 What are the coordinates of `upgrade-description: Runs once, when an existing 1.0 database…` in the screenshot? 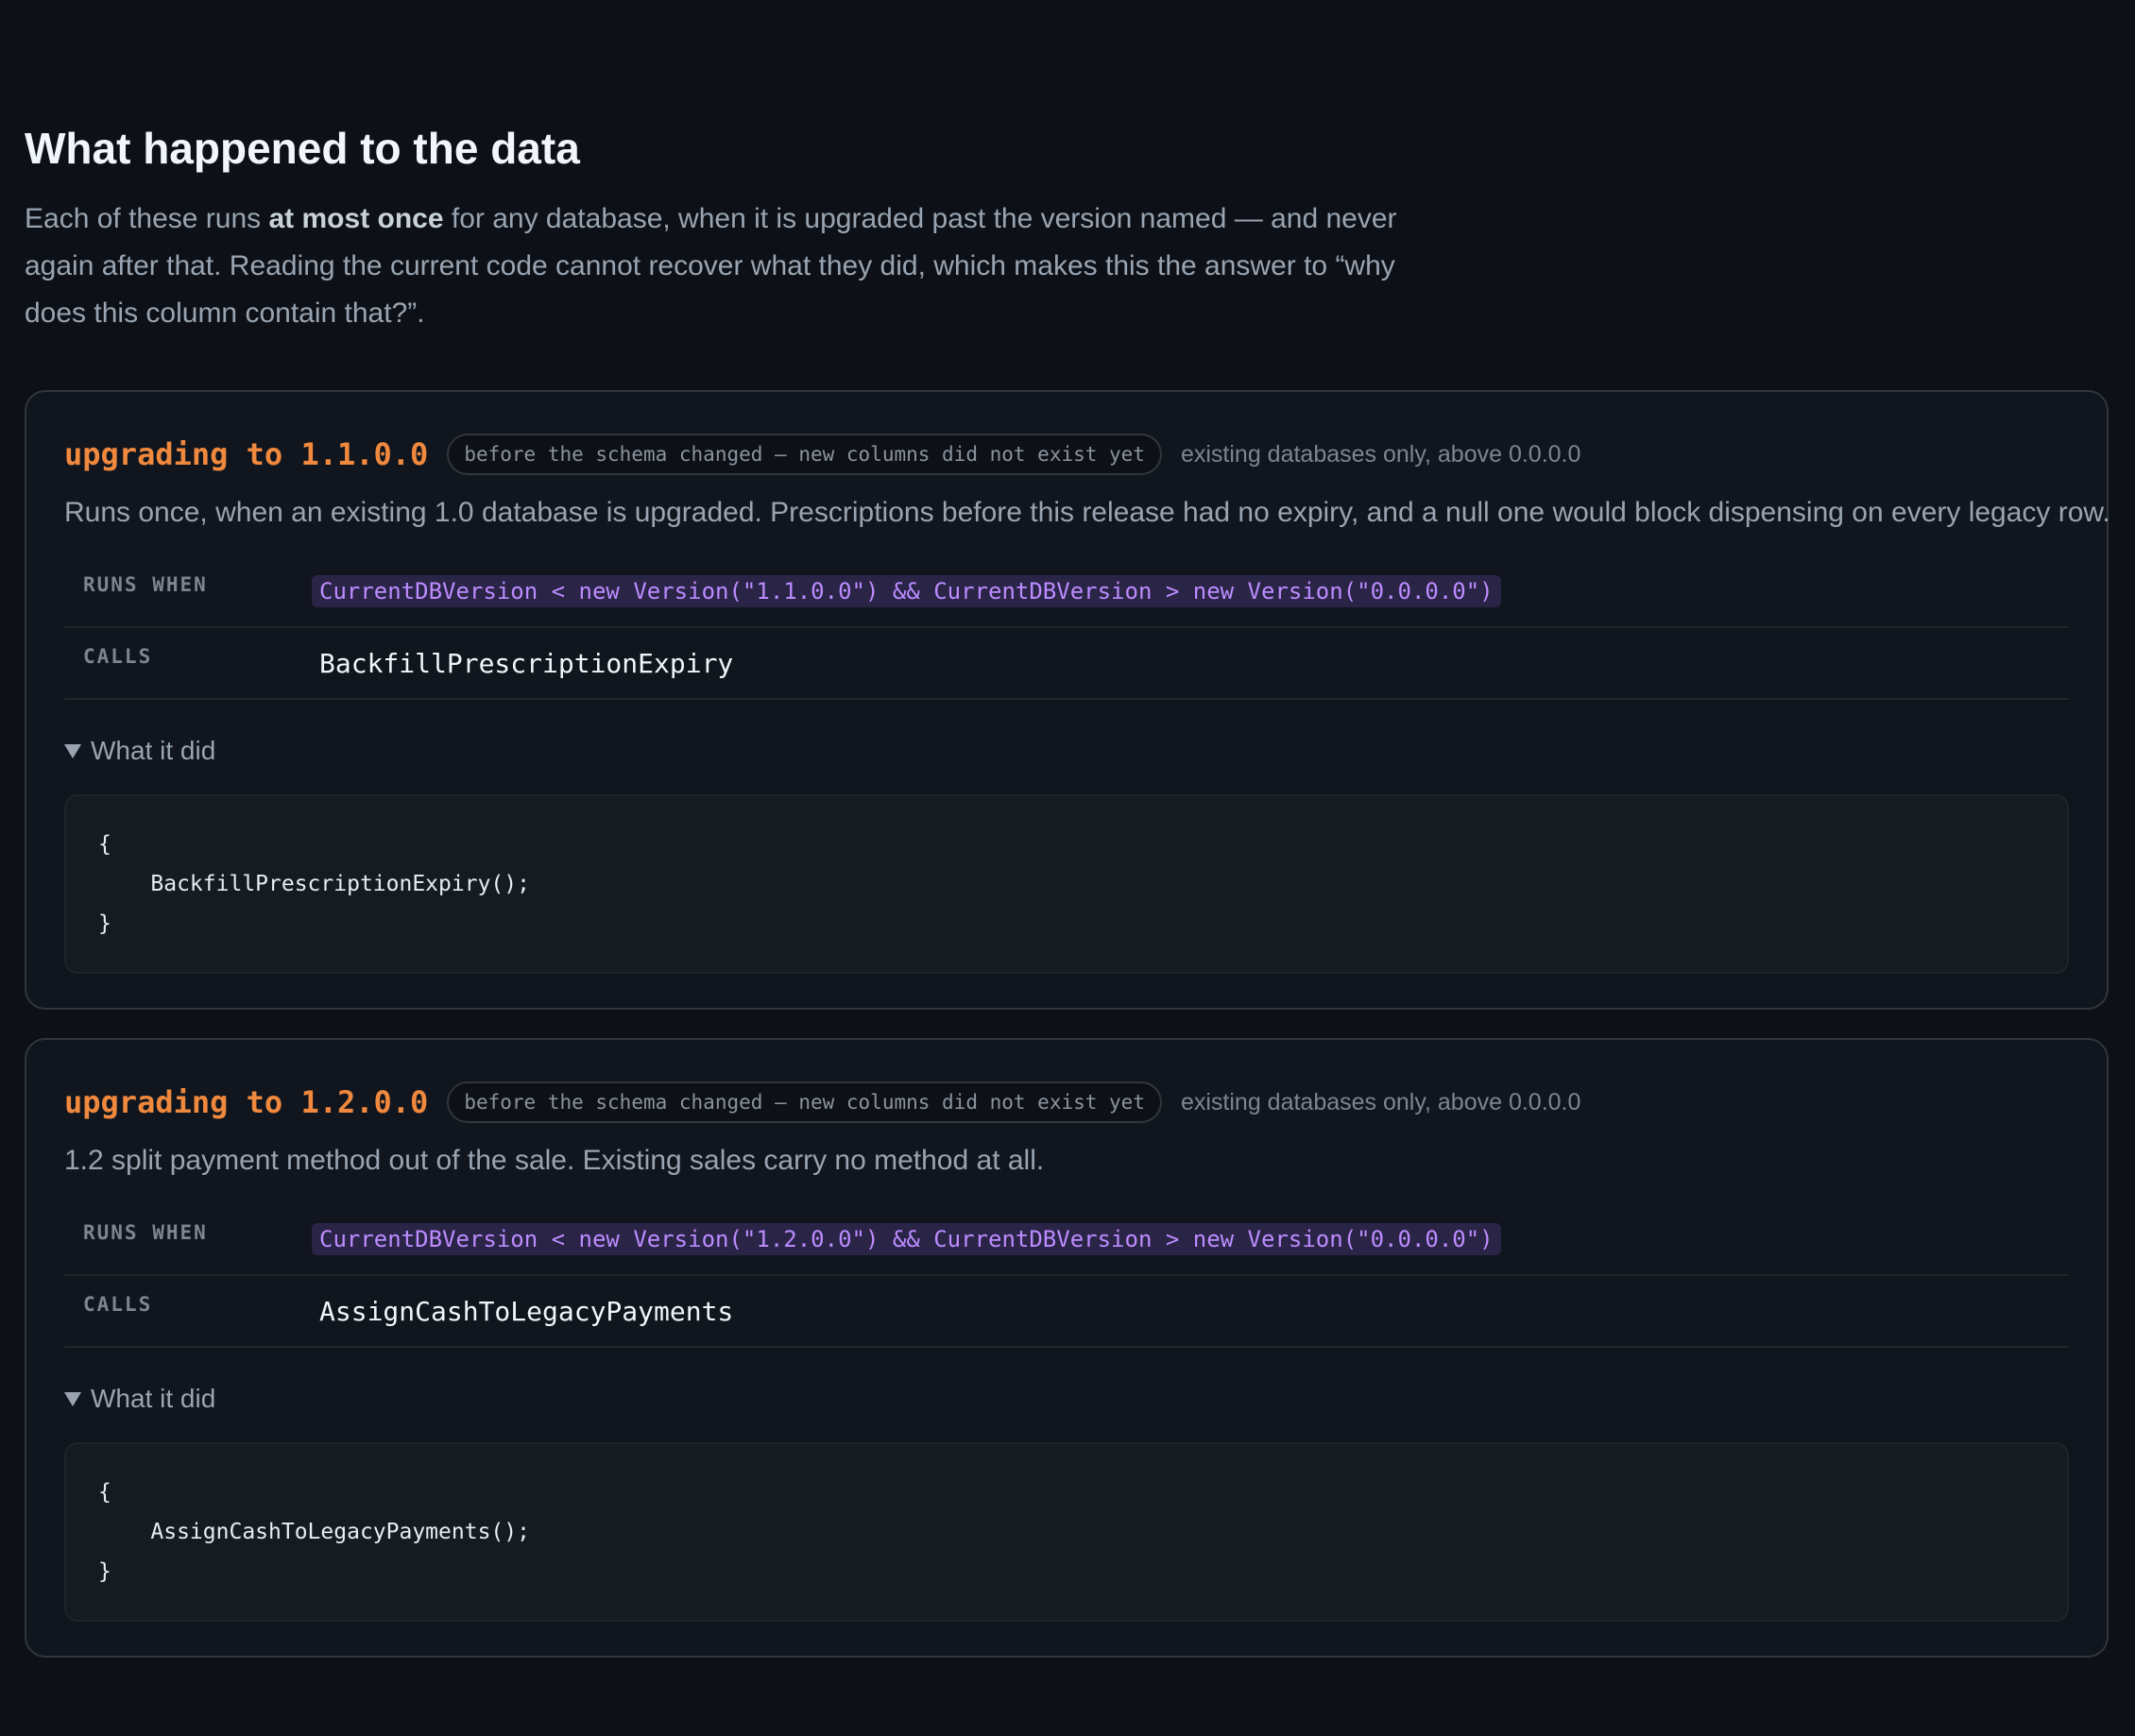 It's located at (1087, 513).